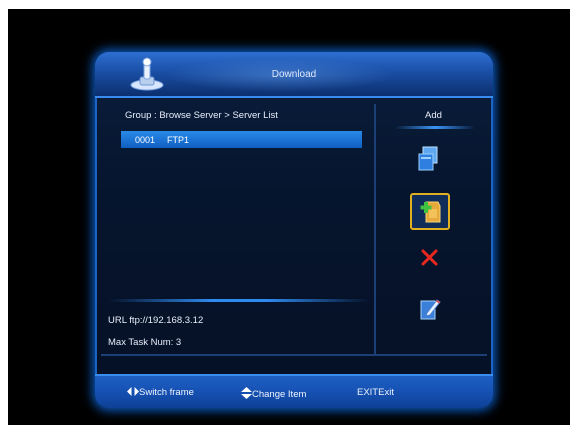 The image size is (579, 441). Describe the element at coordinates (368, 392) in the screenshot. I see `exit-key: EXIT` at that location.